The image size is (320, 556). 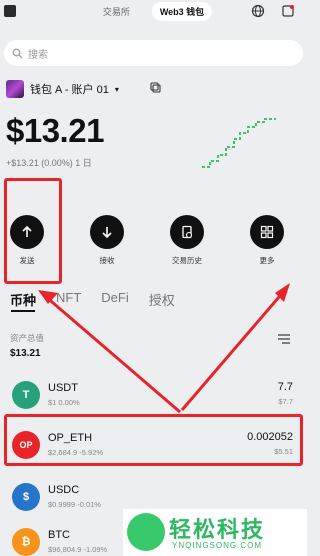 I want to click on watermark-text: 轻松科技, so click(x=217, y=529).